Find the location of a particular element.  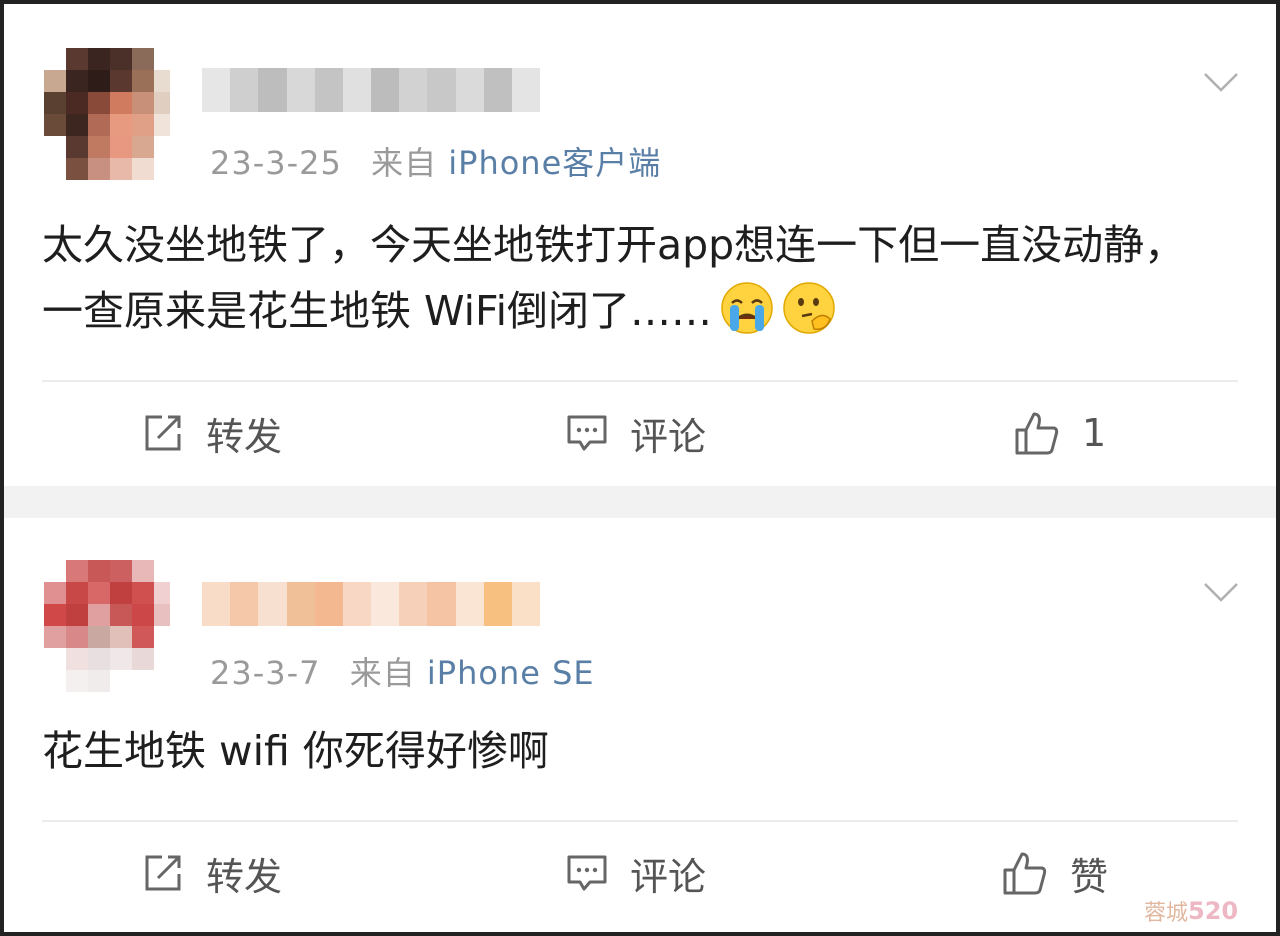

post-meta: 23-3-7 来自 iPhone SE is located at coordinates (402, 671).